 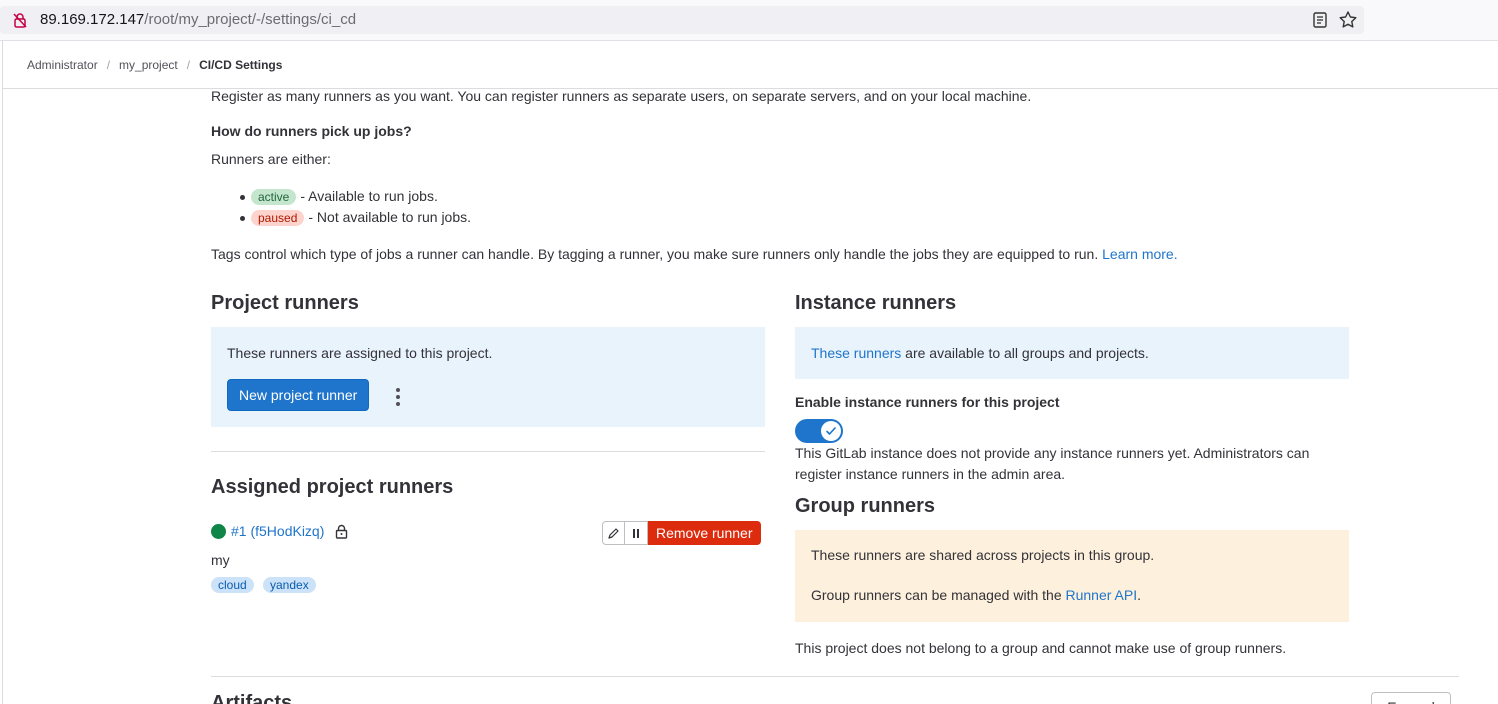 What do you see at coordinates (1411, 698) in the screenshot?
I see `artifacts-expand-button: Expand` at bounding box center [1411, 698].